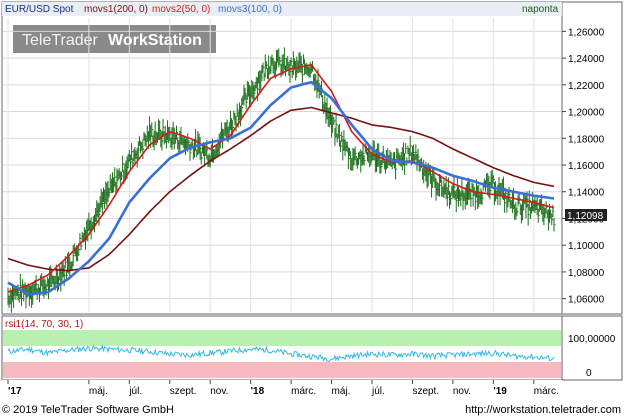  Describe the element at coordinates (155, 40) in the screenshot. I see `watermark-product: WorkStation` at that location.